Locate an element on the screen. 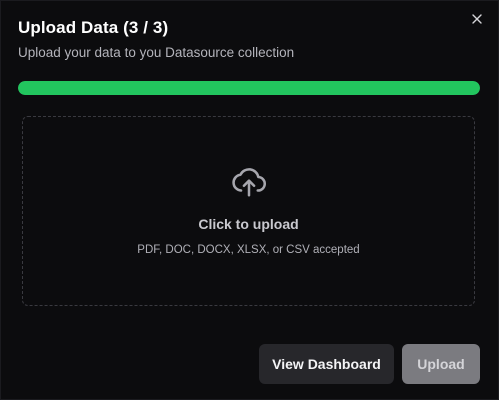 This screenshot has height=400, width=499. upload-progress-fill is located at coordinates (249, 88).